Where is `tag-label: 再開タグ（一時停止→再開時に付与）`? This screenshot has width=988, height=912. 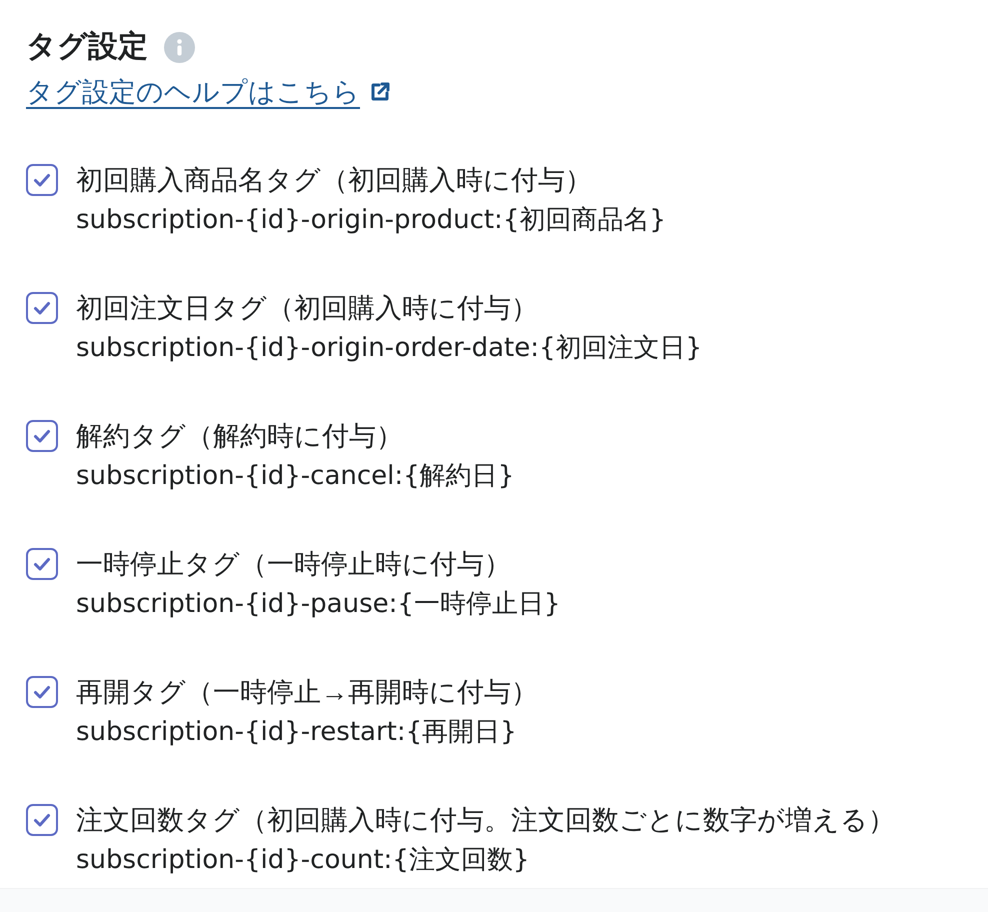
tag-label: 再開タグ（一時停止→再開時に付与） is located at coordinates (307, 692).